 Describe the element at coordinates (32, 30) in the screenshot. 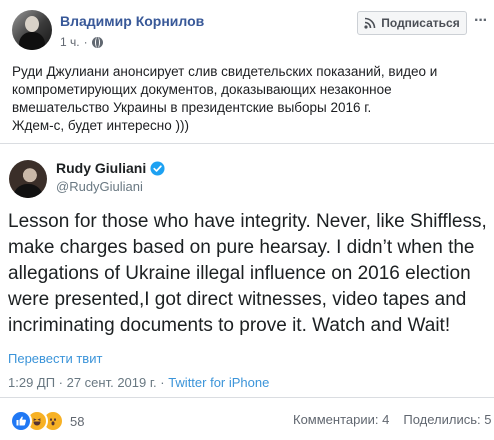

I see `author-avatar` at that location.